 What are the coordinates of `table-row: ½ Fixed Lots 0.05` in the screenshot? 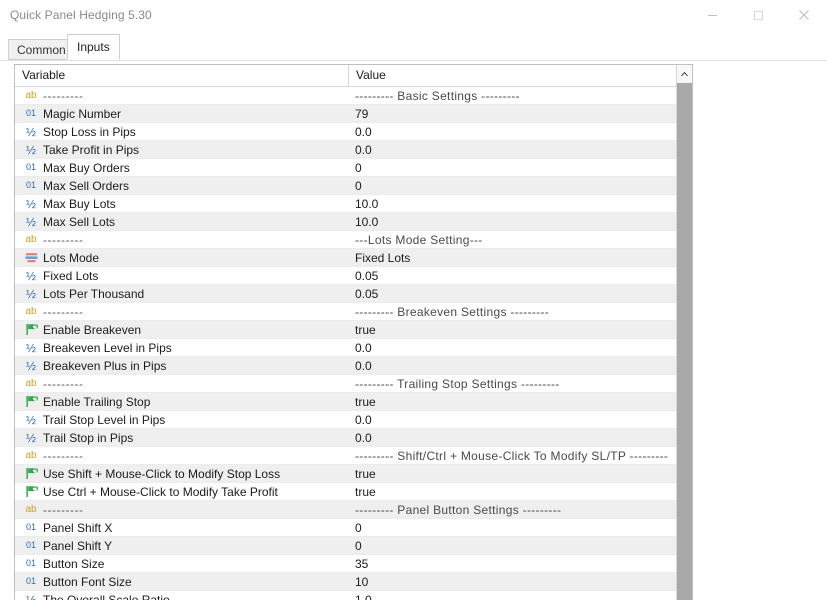 It's located at (353, 276).